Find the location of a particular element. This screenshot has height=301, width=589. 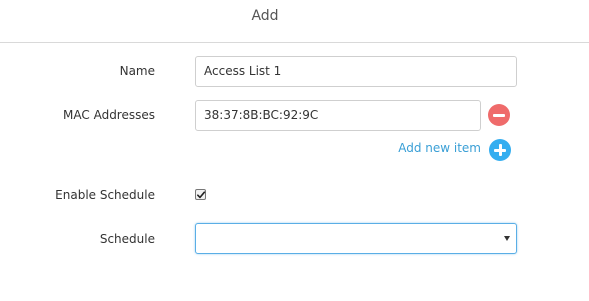

caret-down-icon is located at coordinates (507, 238).